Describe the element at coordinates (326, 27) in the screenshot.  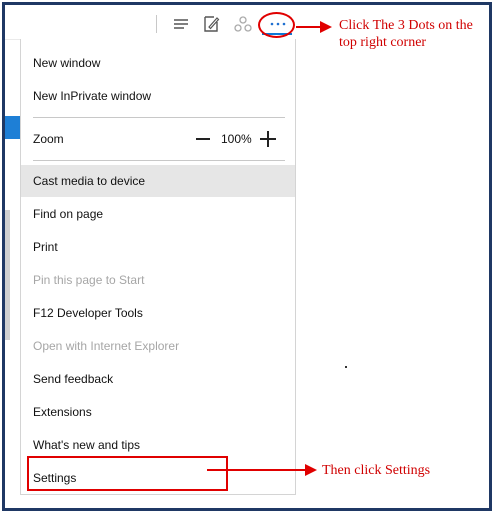
I see `dots-arrow-head` at that location.